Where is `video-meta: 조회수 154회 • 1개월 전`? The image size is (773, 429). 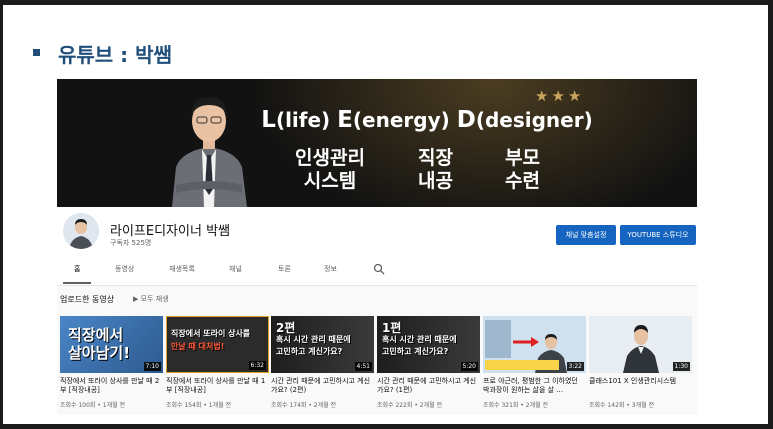
video-meta: 조회수 154회 • 1개월 전 is located at coordinates (199, 405).